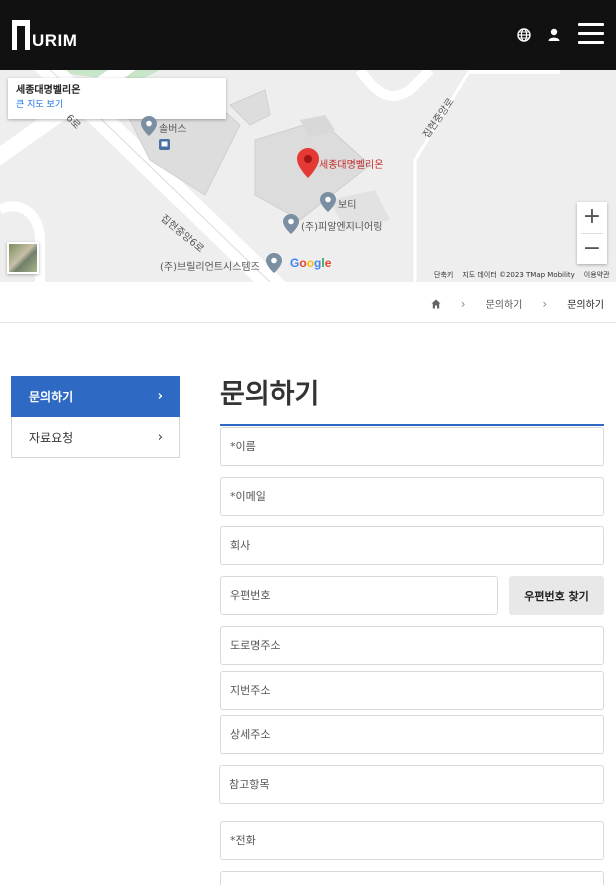  Describe the element at coordinates (524, 35) in the screenshot. I see `globe-icon` at that location.